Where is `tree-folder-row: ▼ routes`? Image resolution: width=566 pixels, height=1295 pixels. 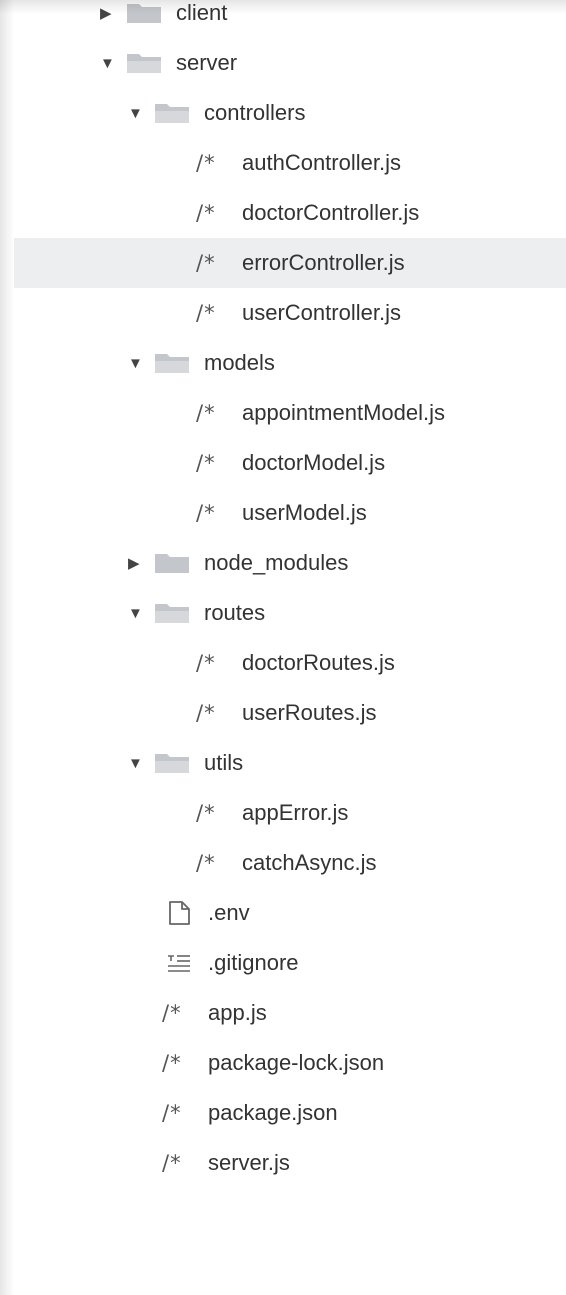
tree-folder-row: ▼ routes is located at coordinates (290, 613).